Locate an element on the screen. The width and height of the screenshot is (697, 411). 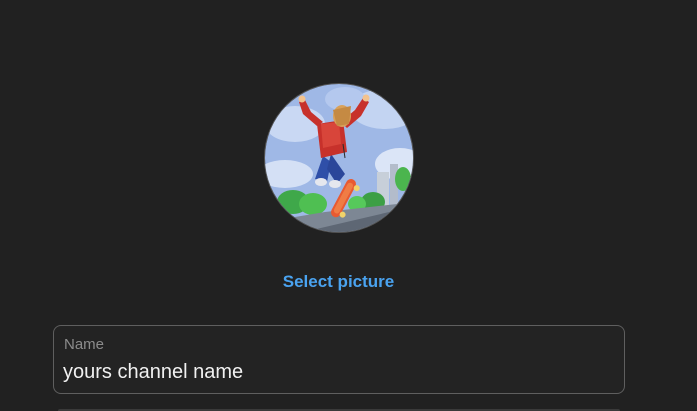
select-picture-link: Select picture is located at coordinates (338, 282).